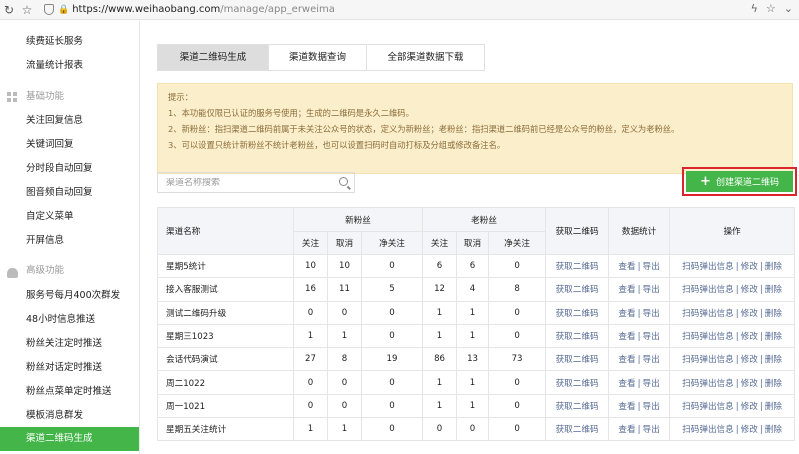 This screenshot has width=799, height=454. I want to click on chevron-down-icon: ⌄, so click(788, 8).